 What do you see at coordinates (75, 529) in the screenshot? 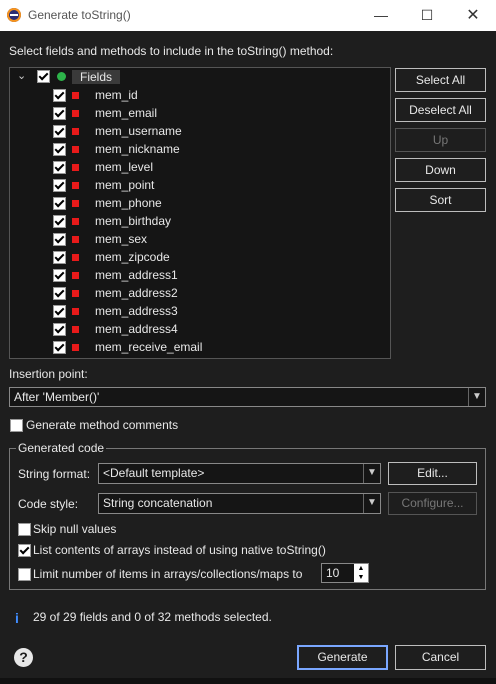
I see `skip-null-label: Skip null values` at bounding box center [75, 529].